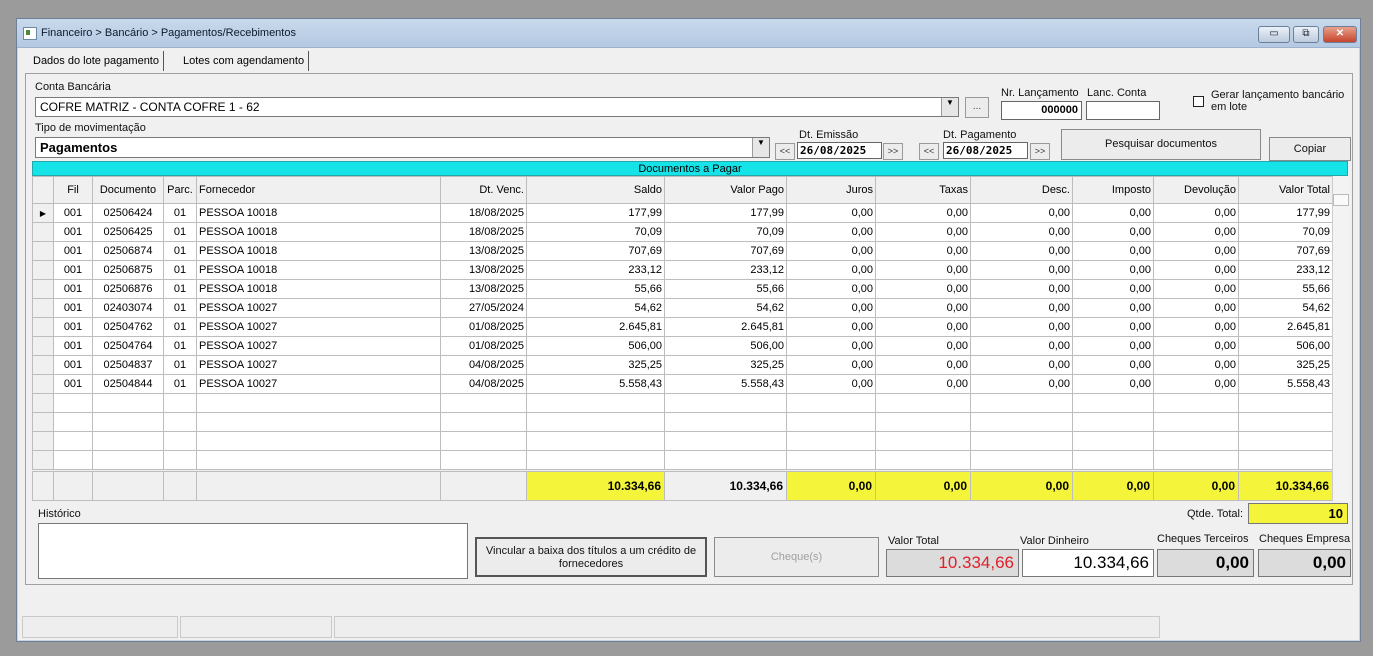 Image resolution: width=1373 pixels, height=656 pixels. Describe the element at coordinates (595, 190) in the screenshot. I see `col-header: Saldo` at that location.